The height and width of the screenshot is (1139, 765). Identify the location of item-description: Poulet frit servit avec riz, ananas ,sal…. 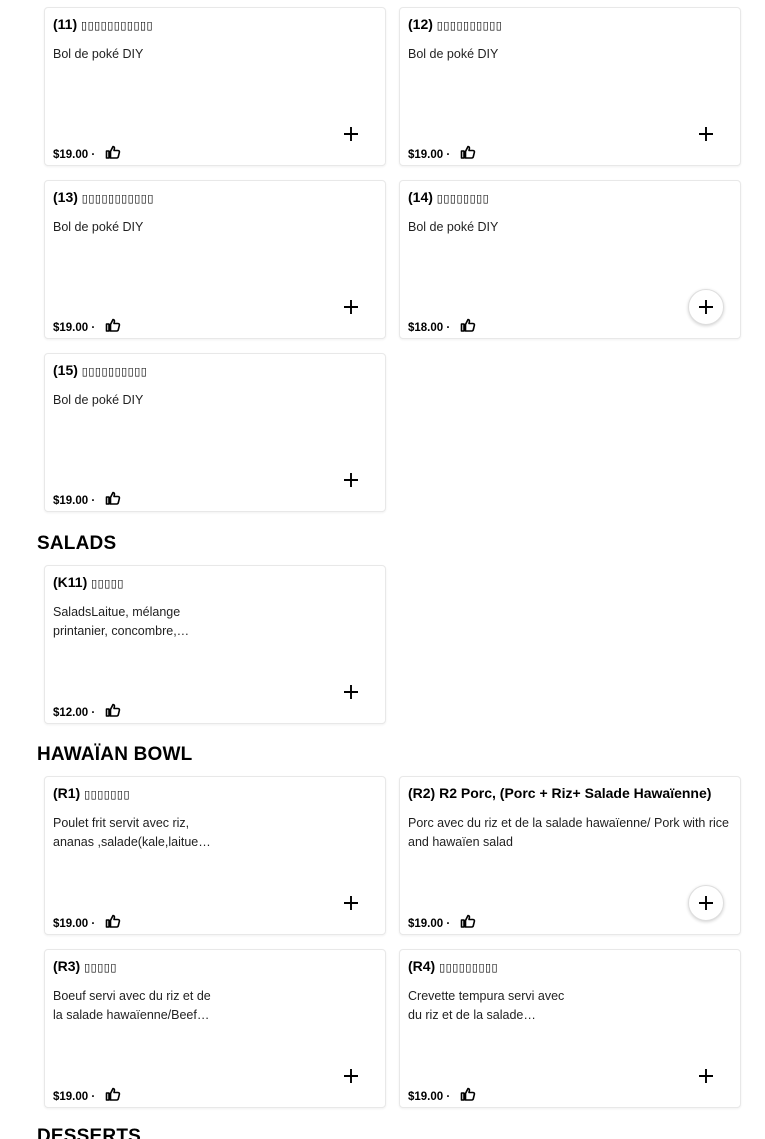
(132, 832).